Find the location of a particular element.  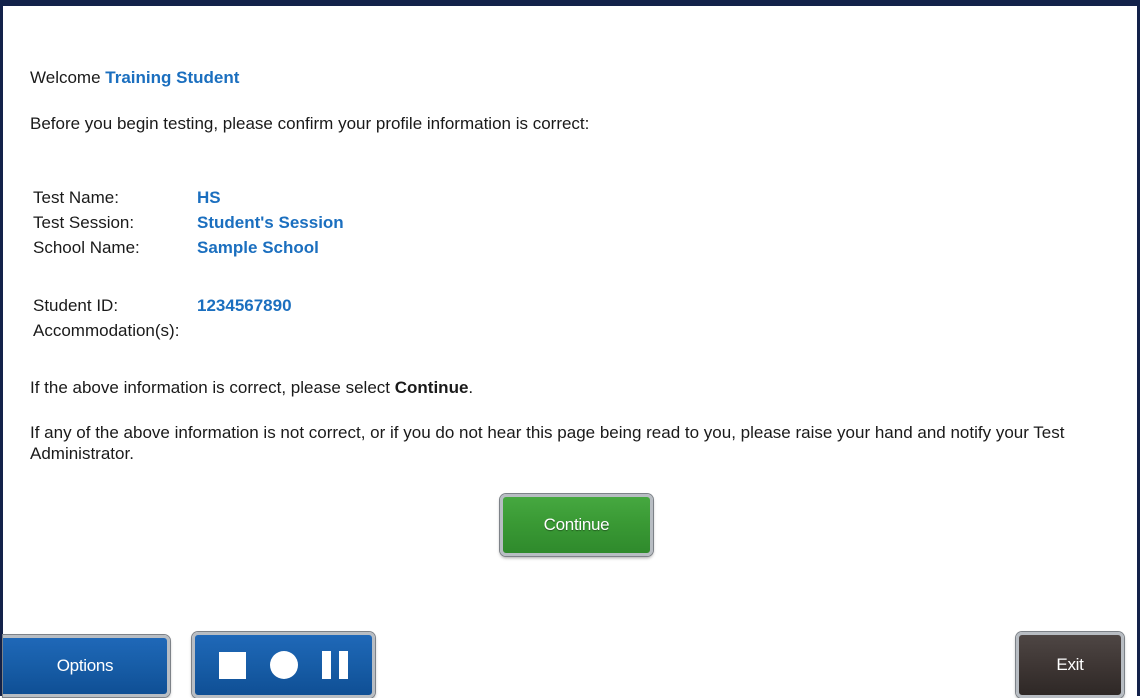

exit-button-label: Exit is located at coordinates (1070, 664).